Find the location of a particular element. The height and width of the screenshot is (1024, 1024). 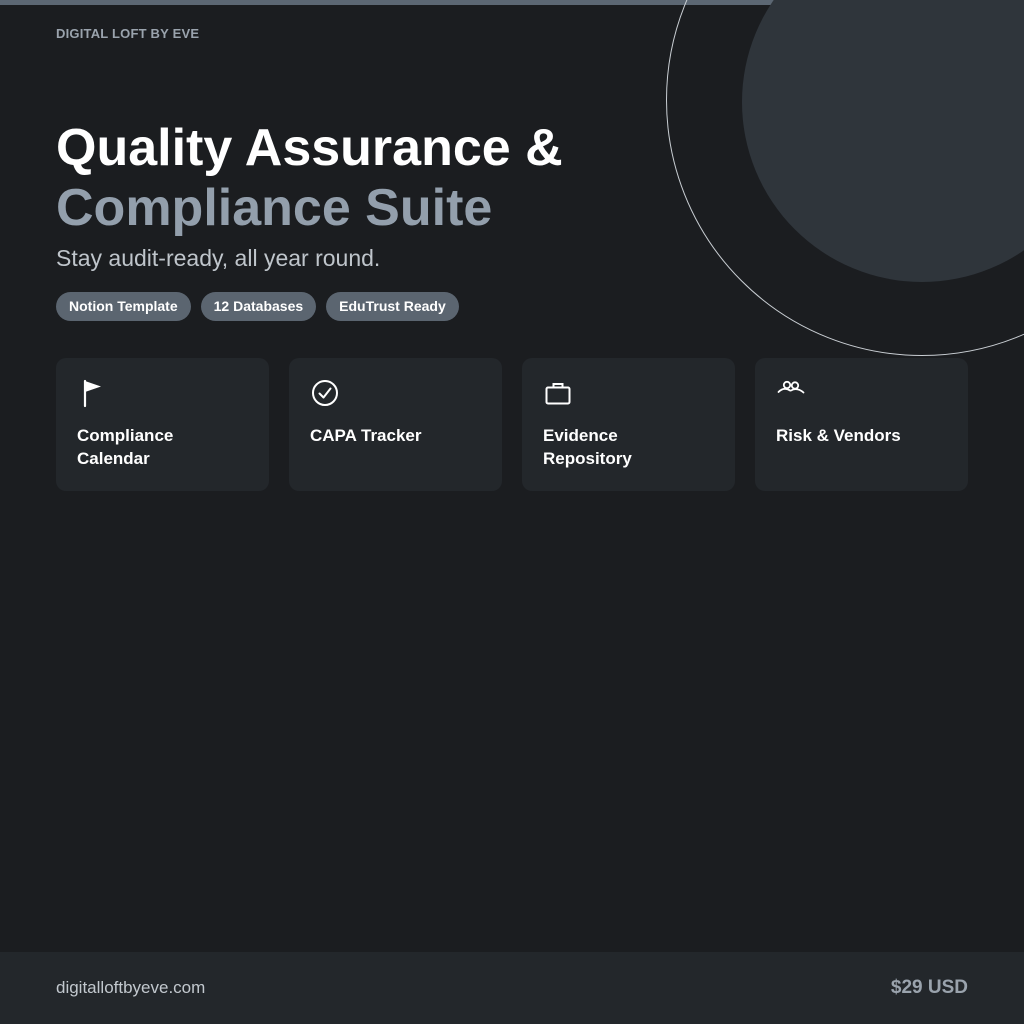

pill-edutrust: EduTrust Ready is located at coordinates (392, 306).